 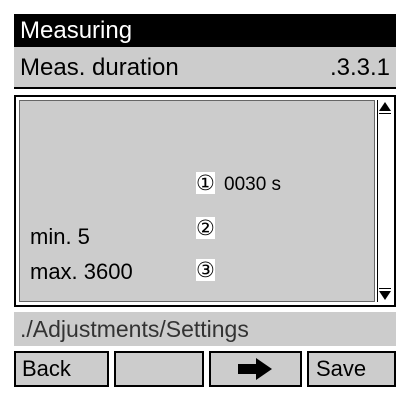 What do you see at coordinates (60, 236) in the screenshot?
I see `min-label: min. 5` at bounding box center [60, 236].